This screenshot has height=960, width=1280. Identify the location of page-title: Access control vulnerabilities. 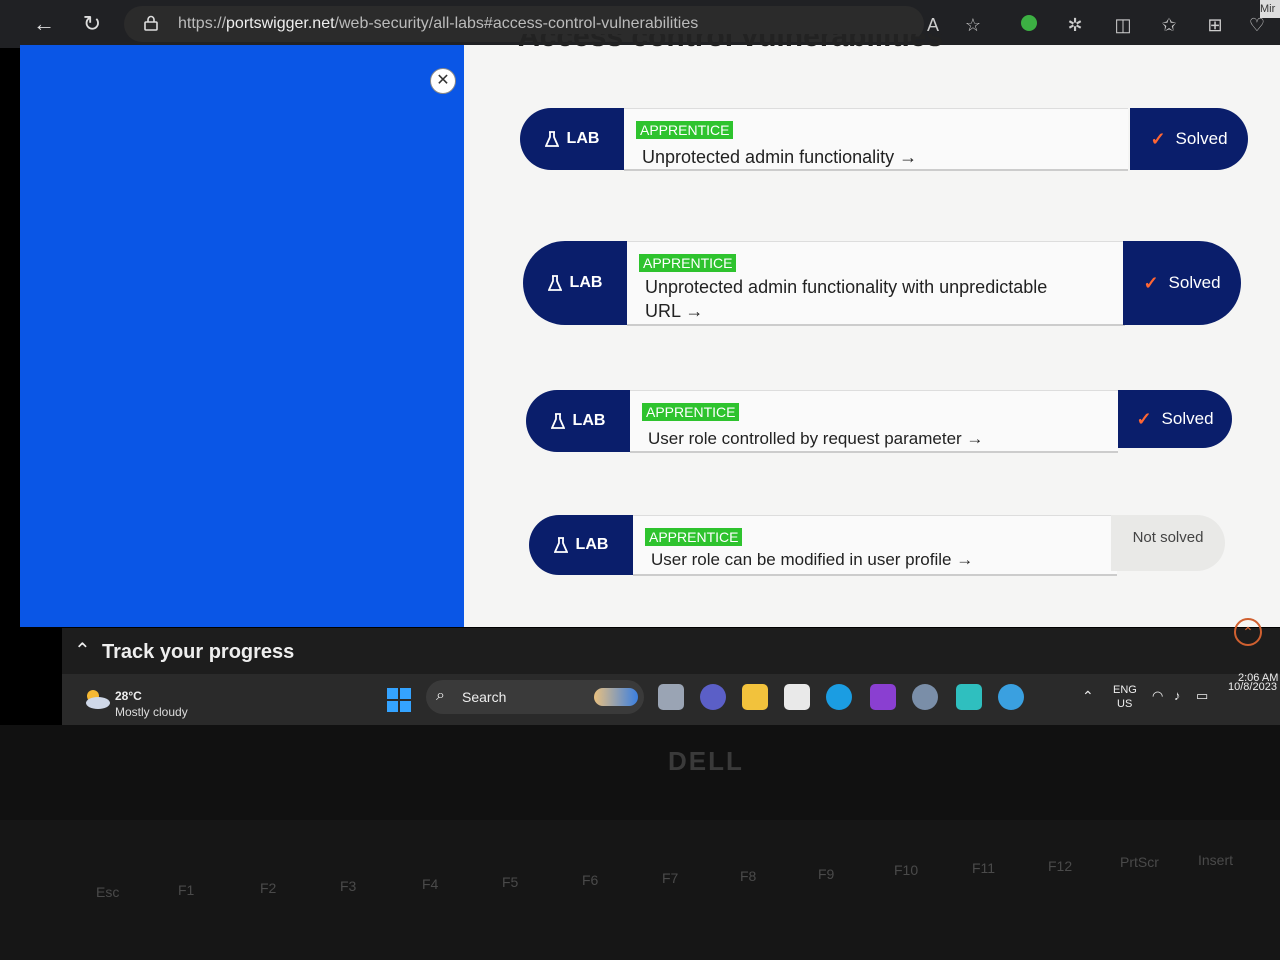
(731, 43).